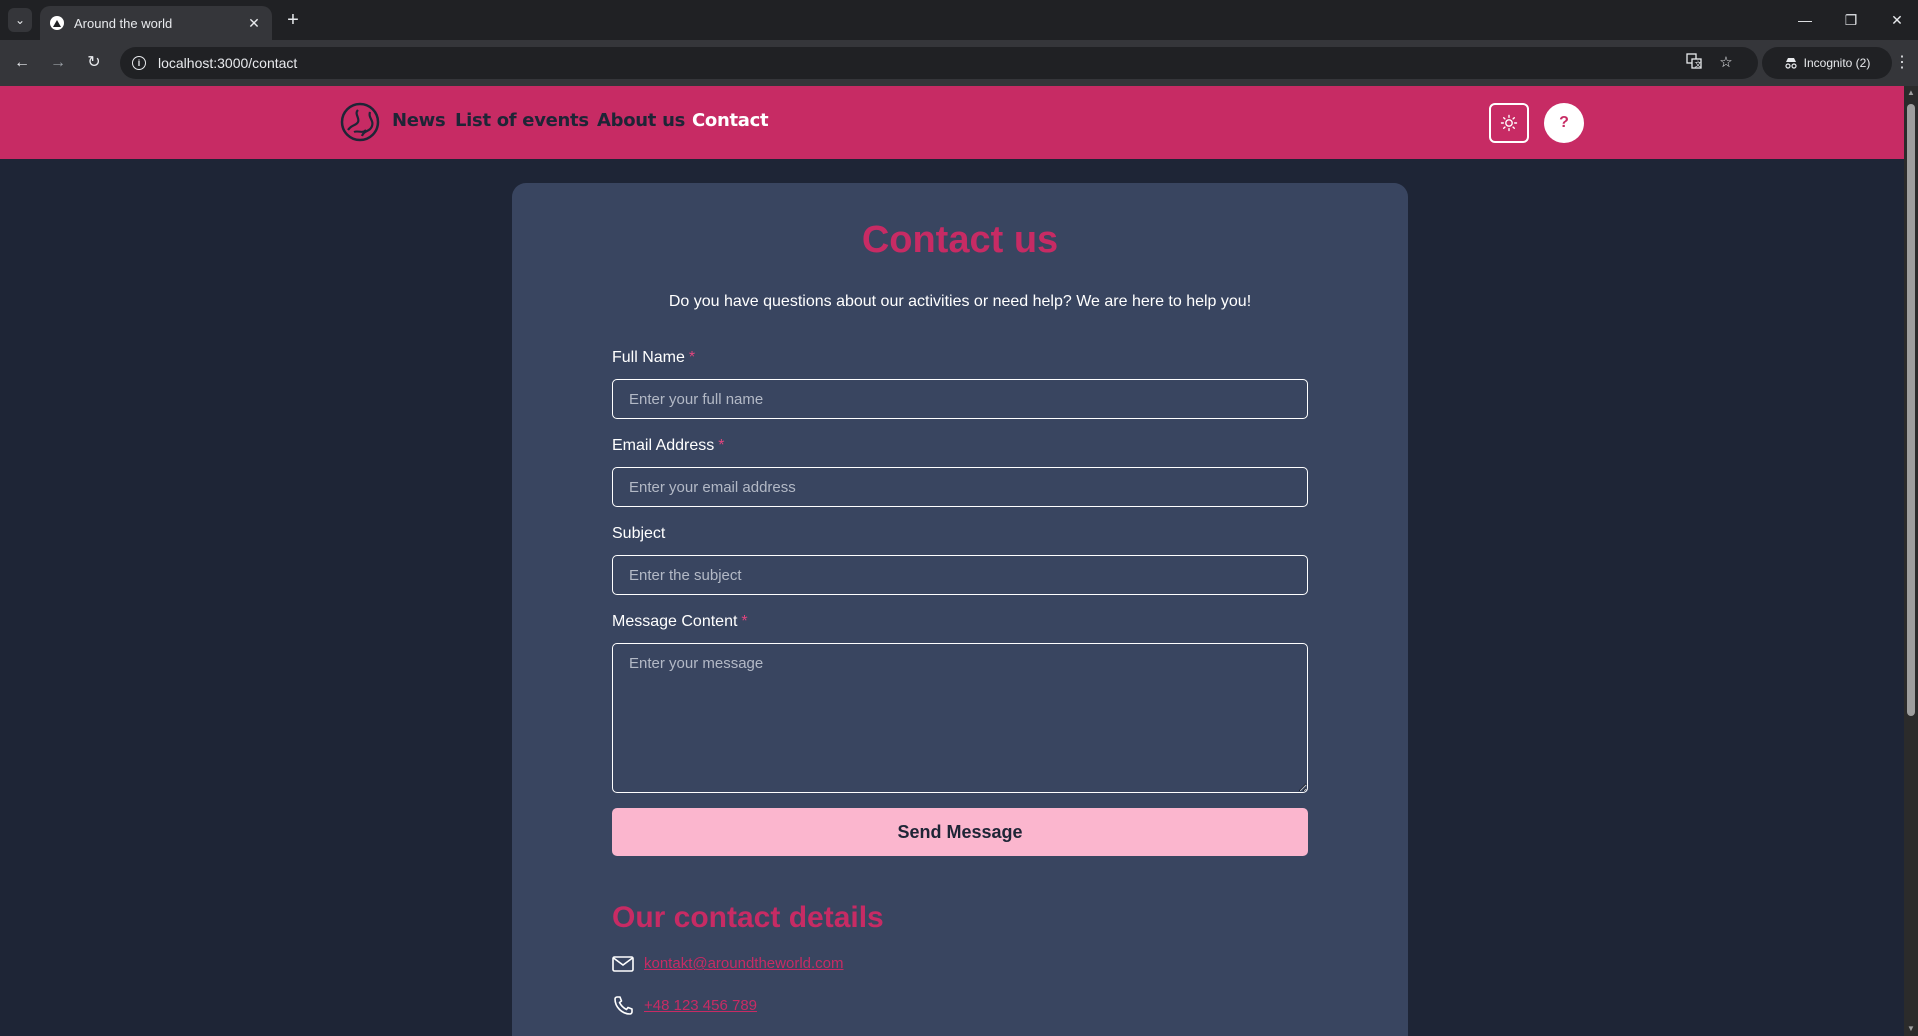 Image resolution: width=1918 pixels, height=1036 pixels. What do you see at coordinates (1902, 63) in the screenshot?
I see `kebab-menu-icon: ⋮` at bounding box center [1902, 63].